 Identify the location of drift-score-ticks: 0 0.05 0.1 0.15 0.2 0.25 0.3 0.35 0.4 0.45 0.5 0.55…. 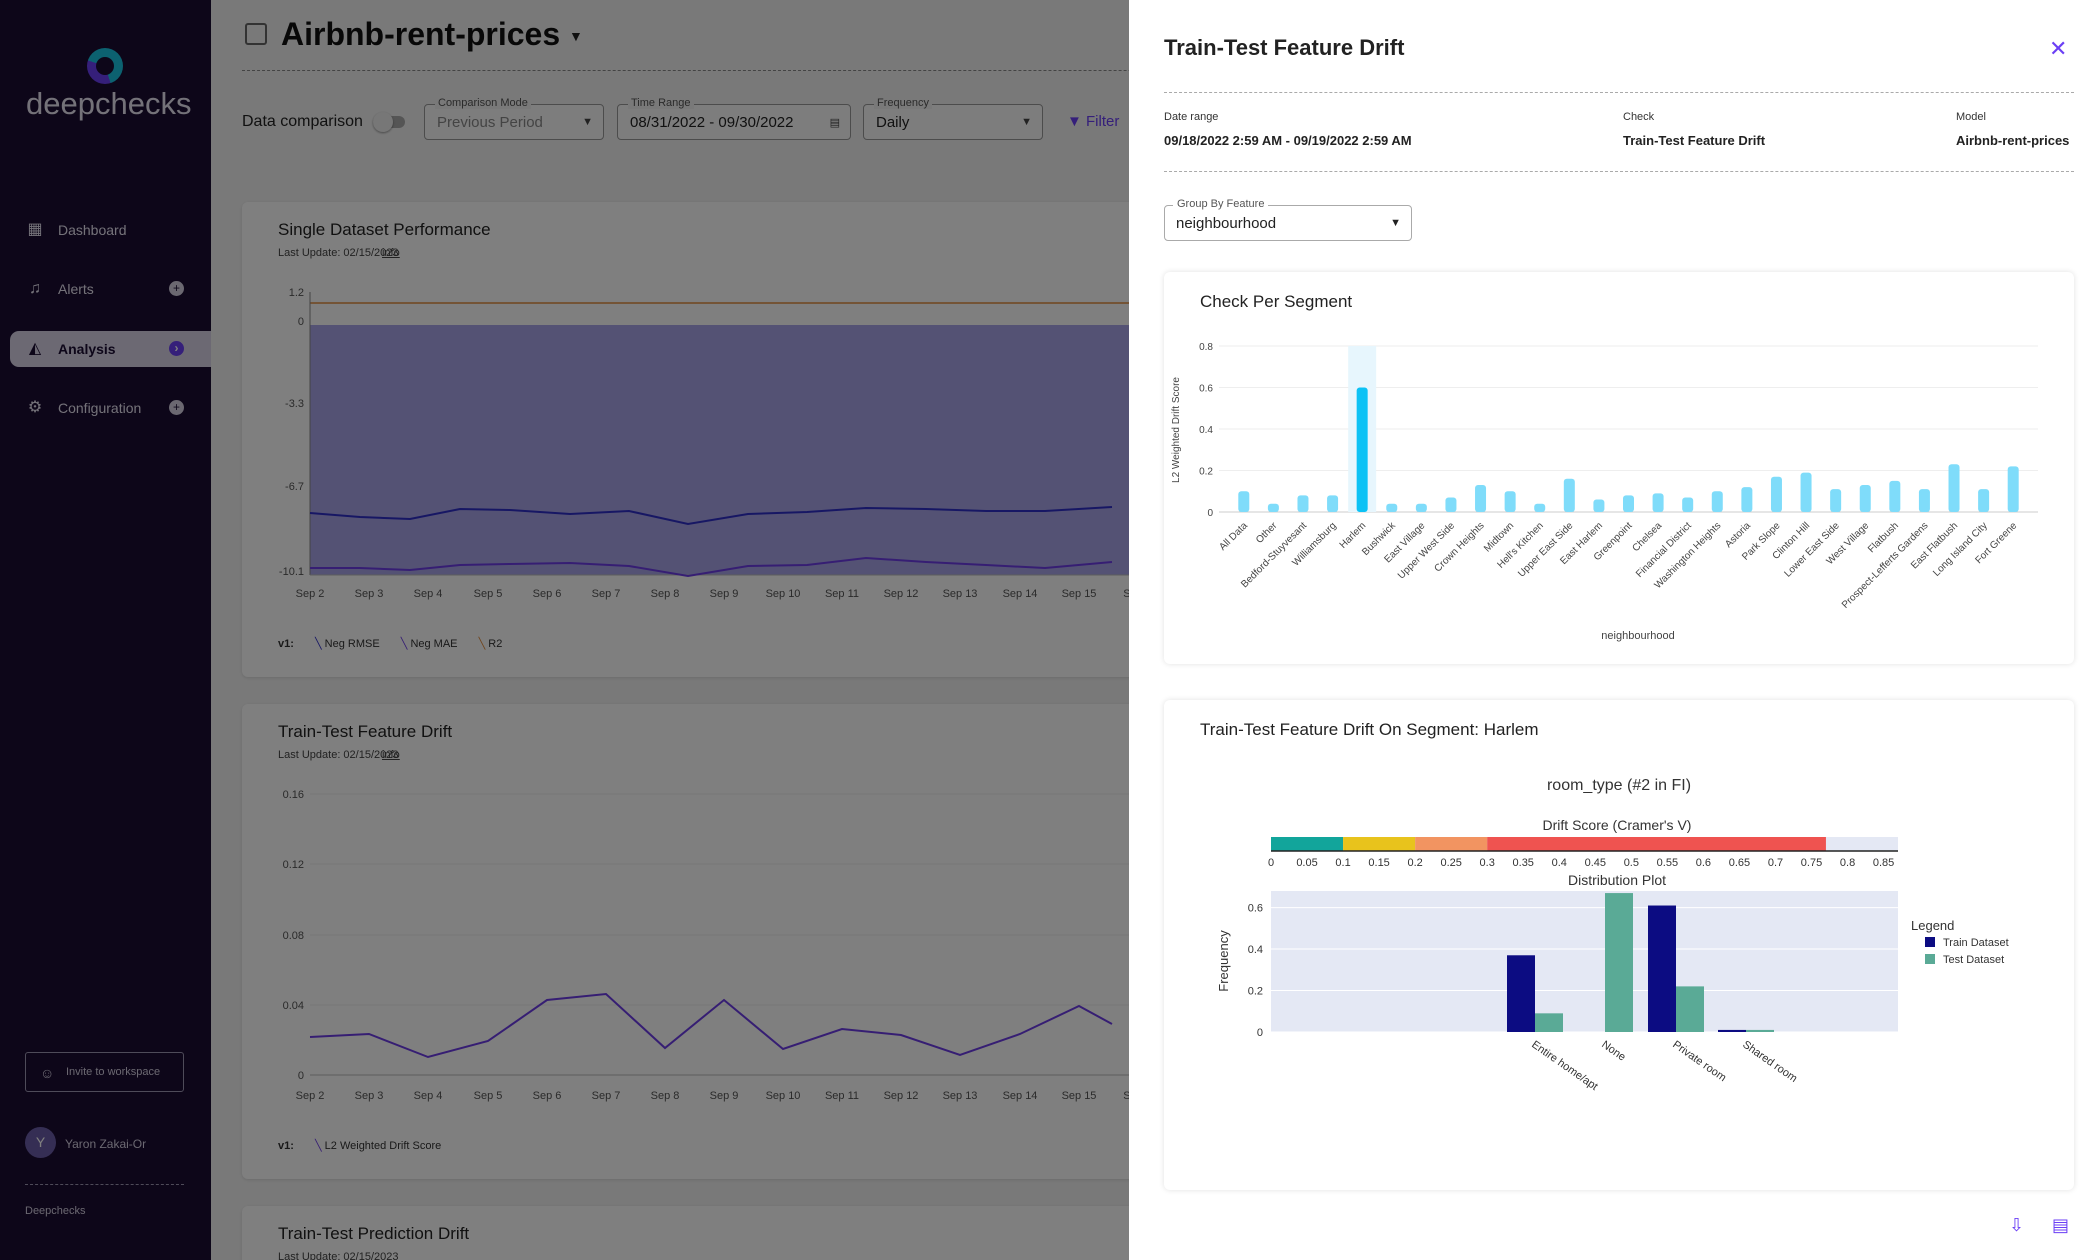
(1581, 863).